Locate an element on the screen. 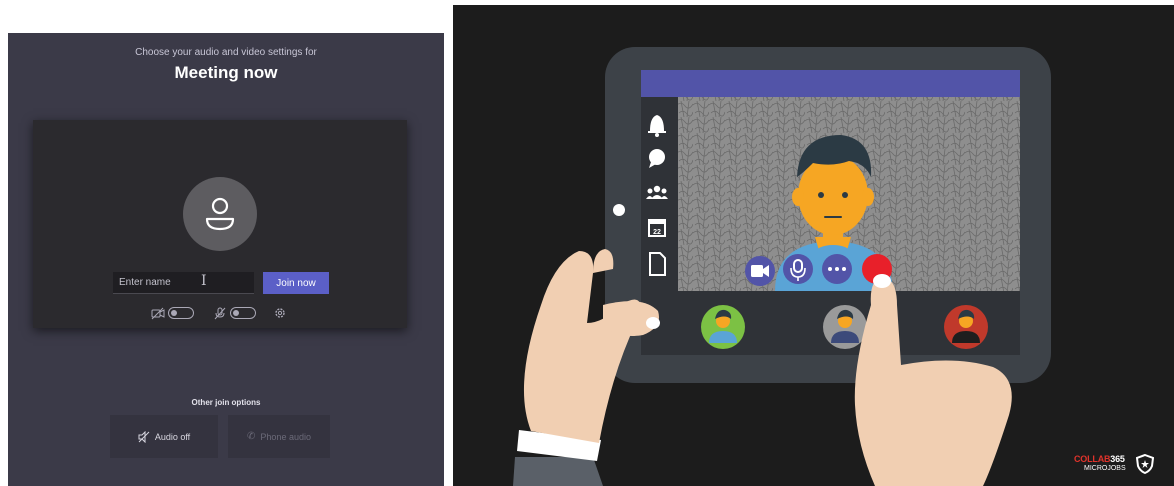 This screenshot has height=486, width=1174. brand-text-white: 365 is located at coordinates (1117, 459).